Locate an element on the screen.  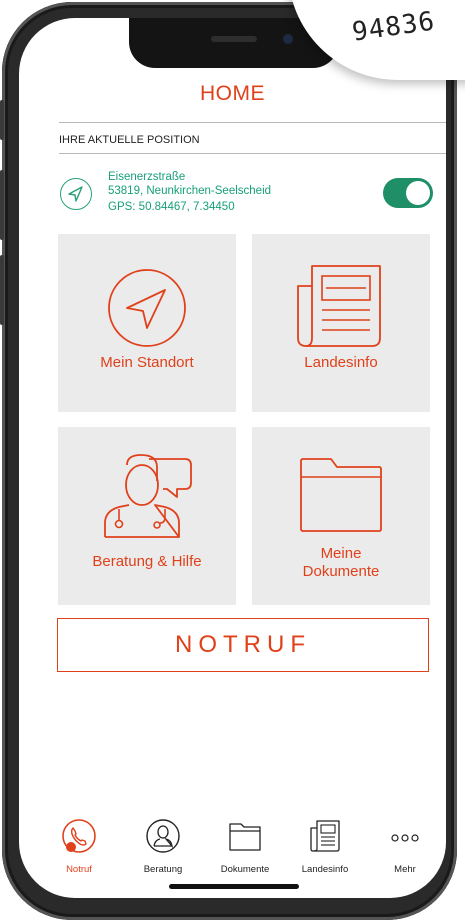
tab-notruf: Notruf is located at coordinates (79, 848).